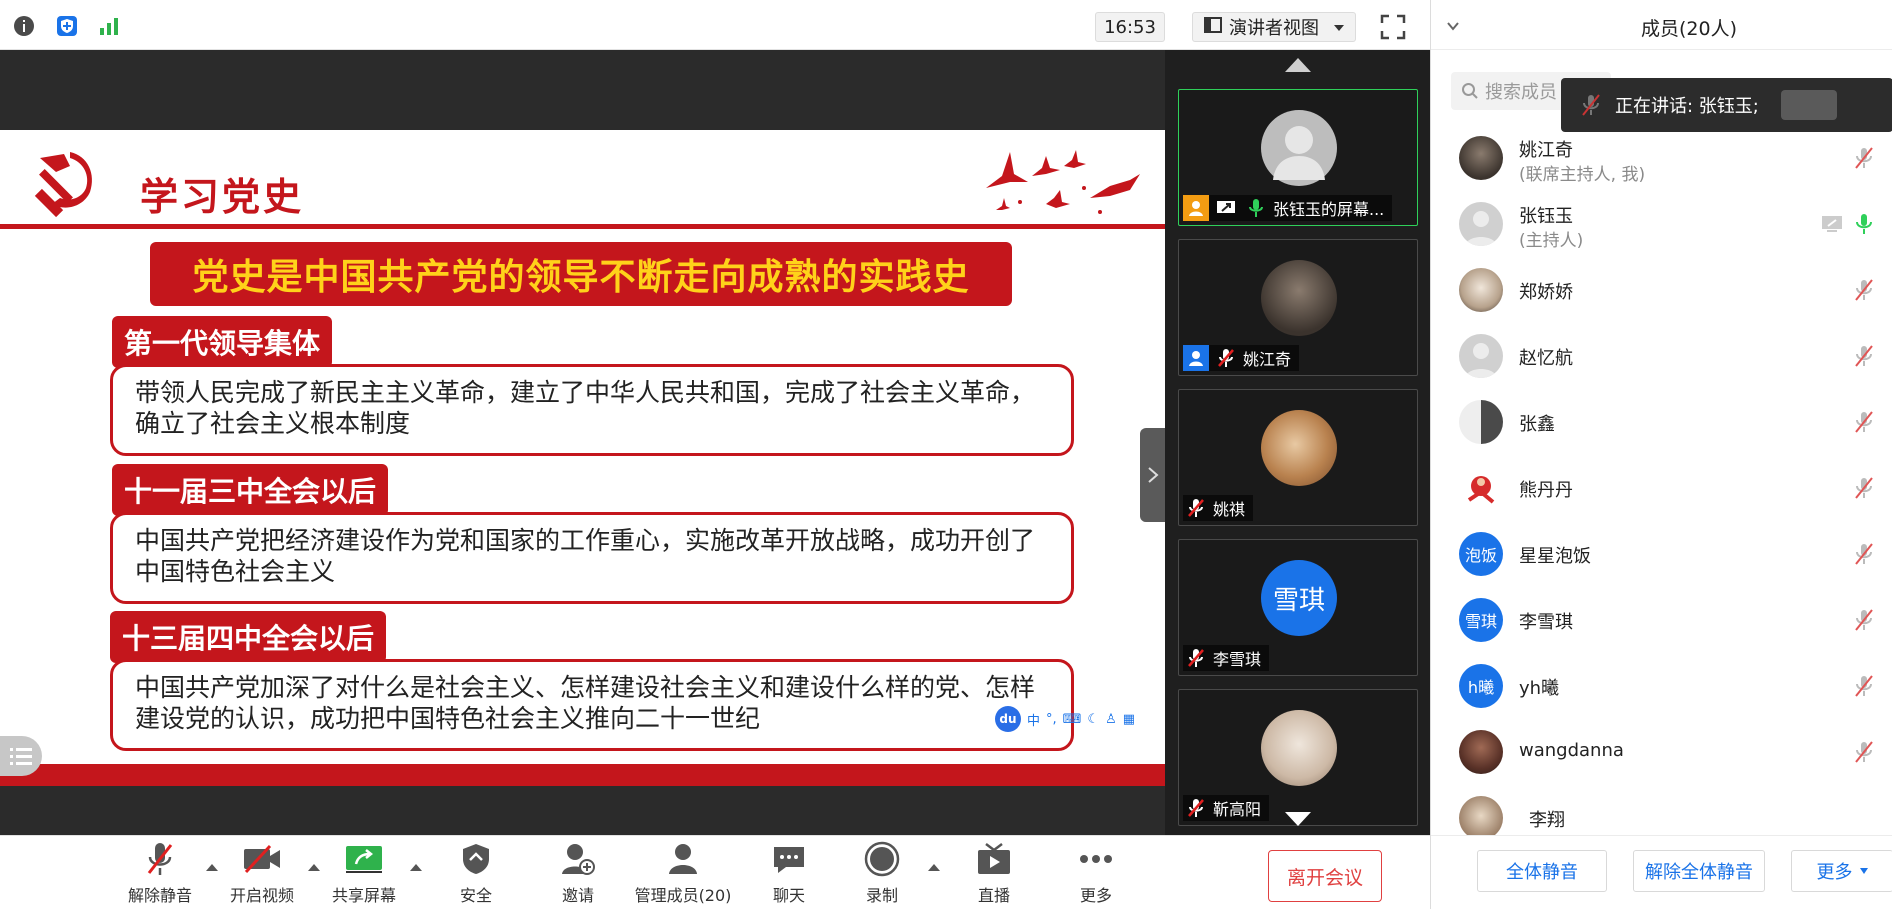 This screenshot has width=1892, height=909. What do you see at coordinates (789, 872) in the screenshot?
I see `chat-button: 聊天` at bounding box center [789, 872].